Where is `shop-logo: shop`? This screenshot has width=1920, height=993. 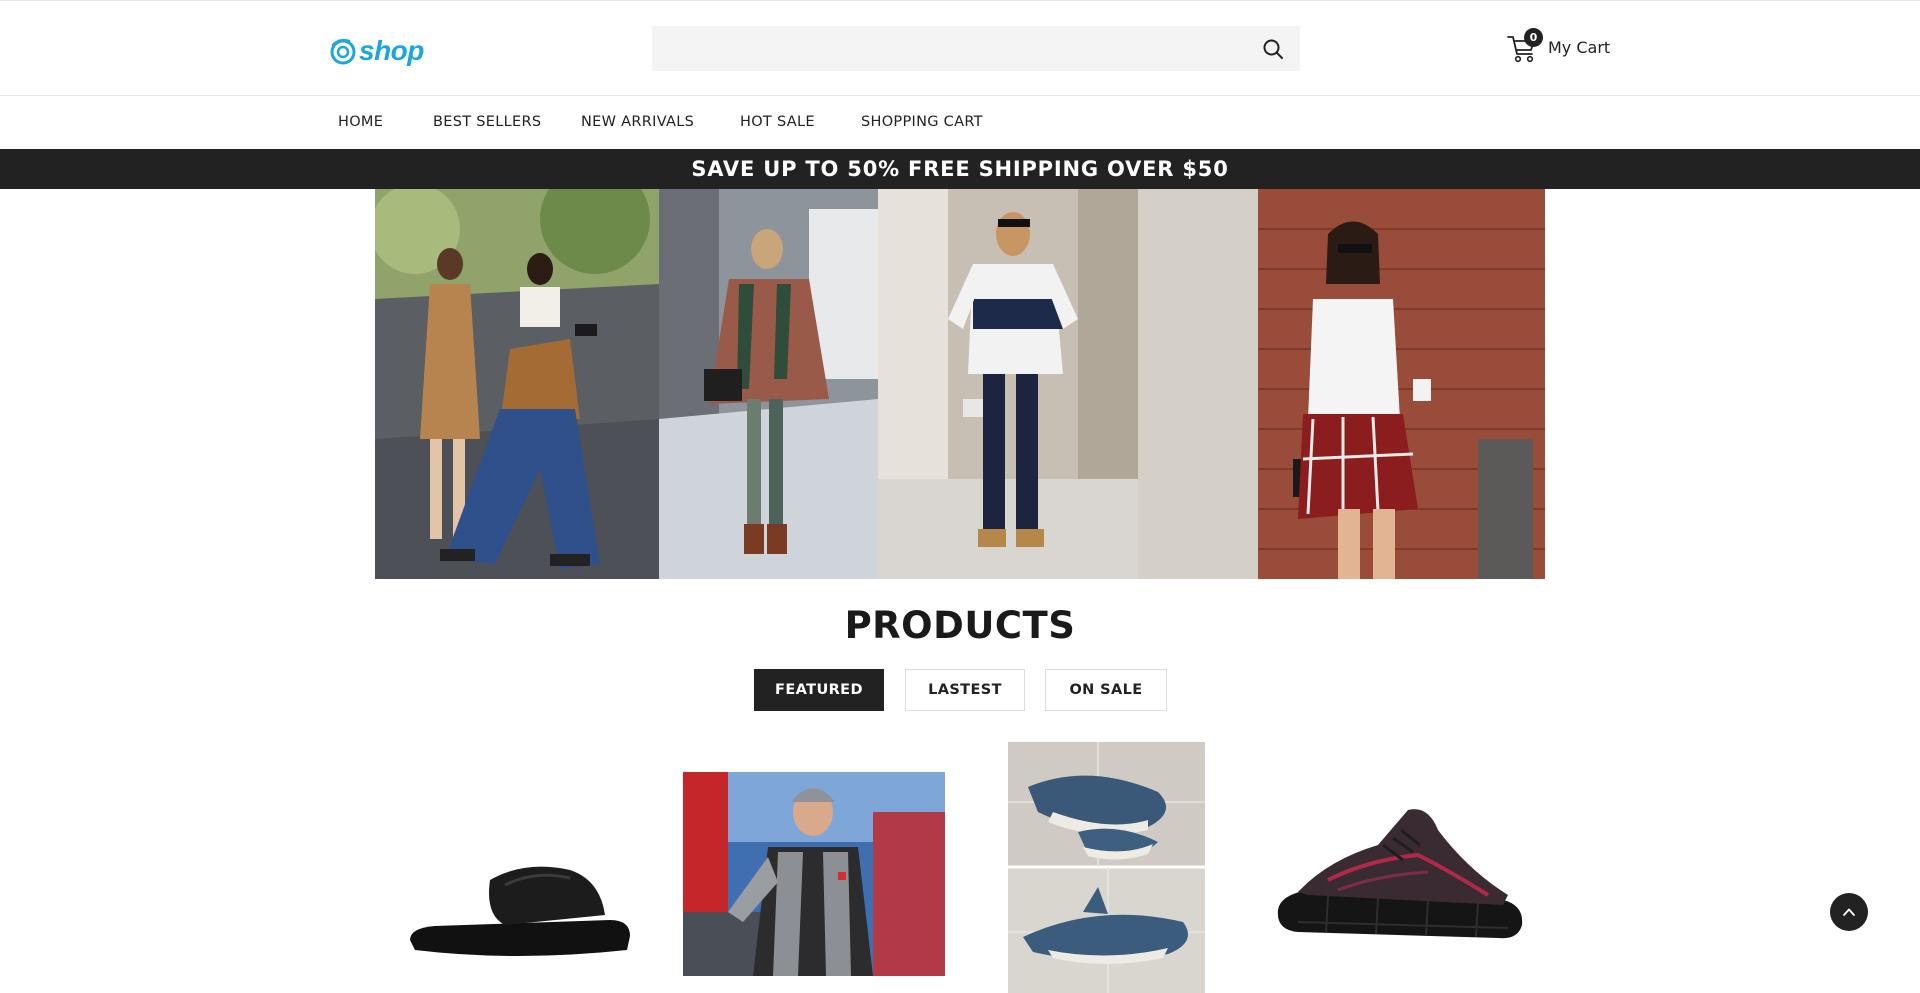
shop-logo: shop is located at coordinates (376, 51).